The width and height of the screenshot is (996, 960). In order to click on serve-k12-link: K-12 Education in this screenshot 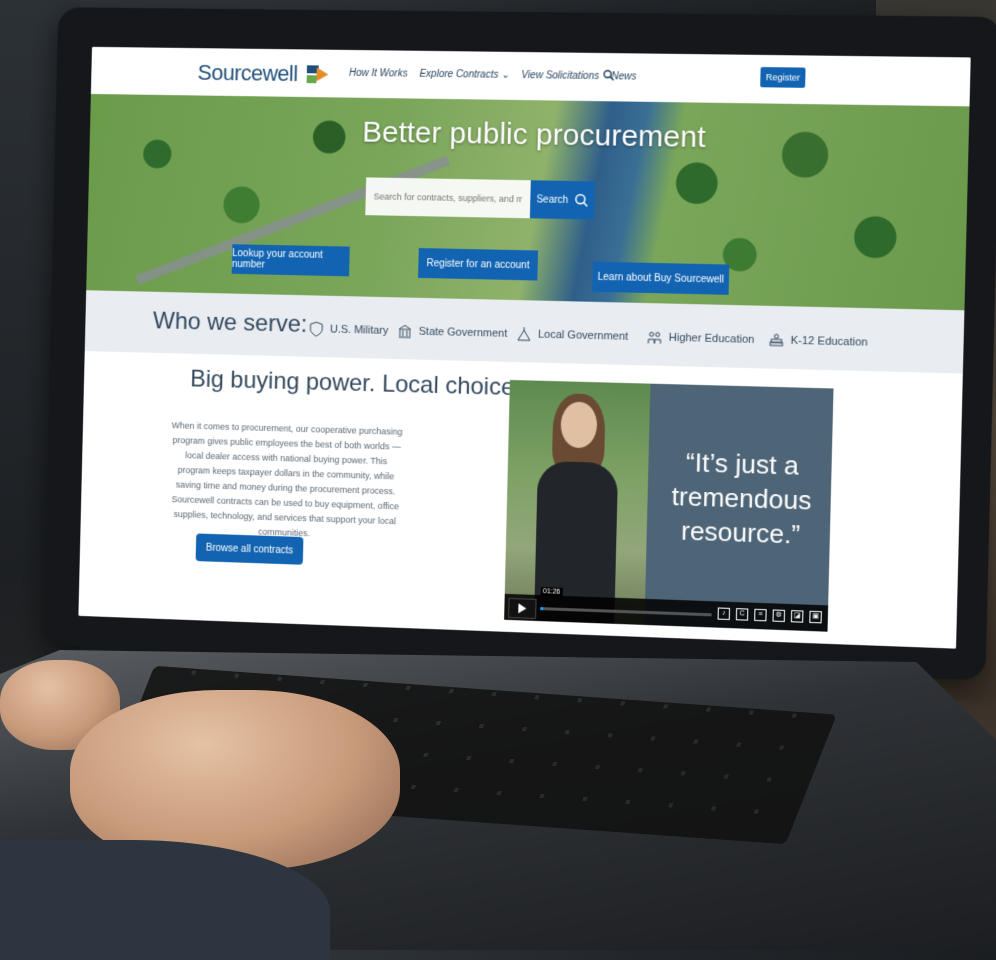, I will do `click(818, 341)`.